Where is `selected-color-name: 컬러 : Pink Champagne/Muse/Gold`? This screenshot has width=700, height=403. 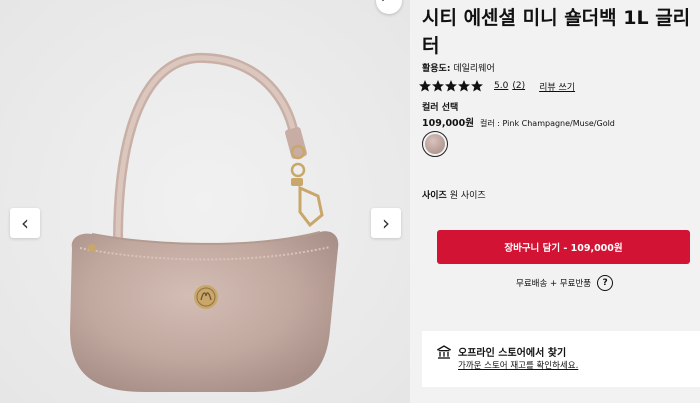
selected-color-name: 컬러 : Pink Champagne/Muse/Gold is located at coordinates (547, 123).